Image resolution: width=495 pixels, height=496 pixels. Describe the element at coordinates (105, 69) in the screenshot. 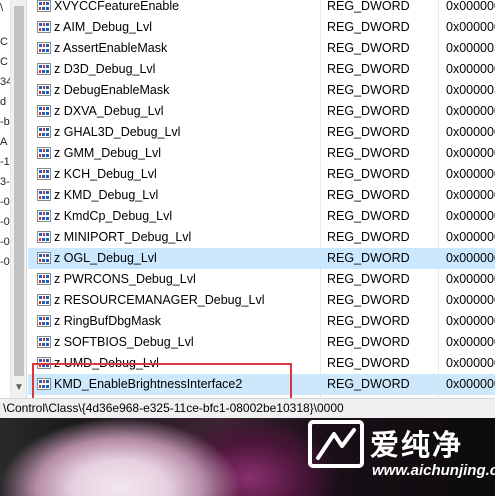

I see `value-name: z D3D_Debug_Lvl` at that location.